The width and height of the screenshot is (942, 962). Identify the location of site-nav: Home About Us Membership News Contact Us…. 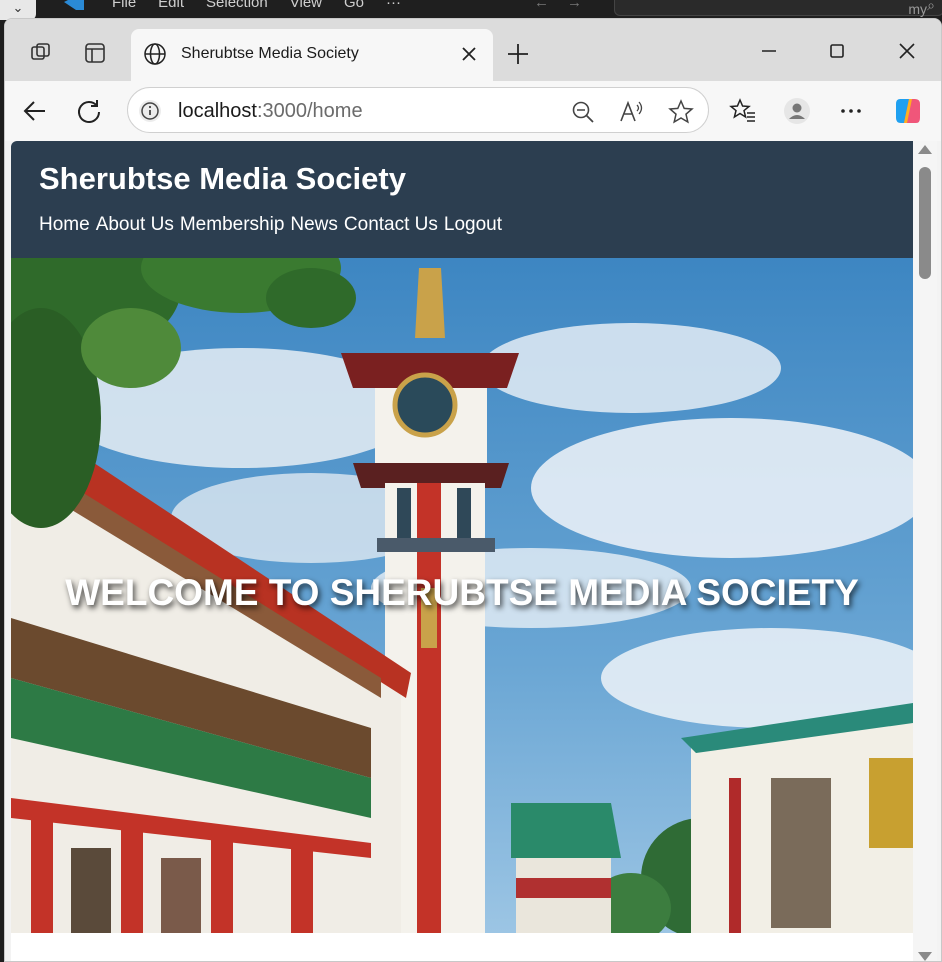
(270, 225).